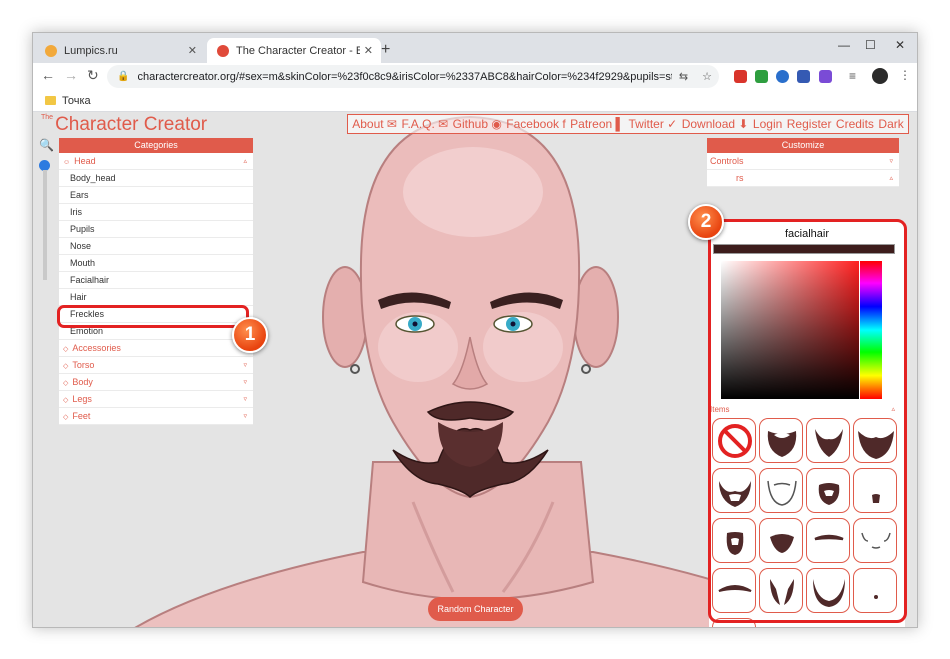 This screenshot has width=950, height=659. Describe the element at coordinates (46, 154) in the screenshot. I see `left-tools: 🔍` at that location.